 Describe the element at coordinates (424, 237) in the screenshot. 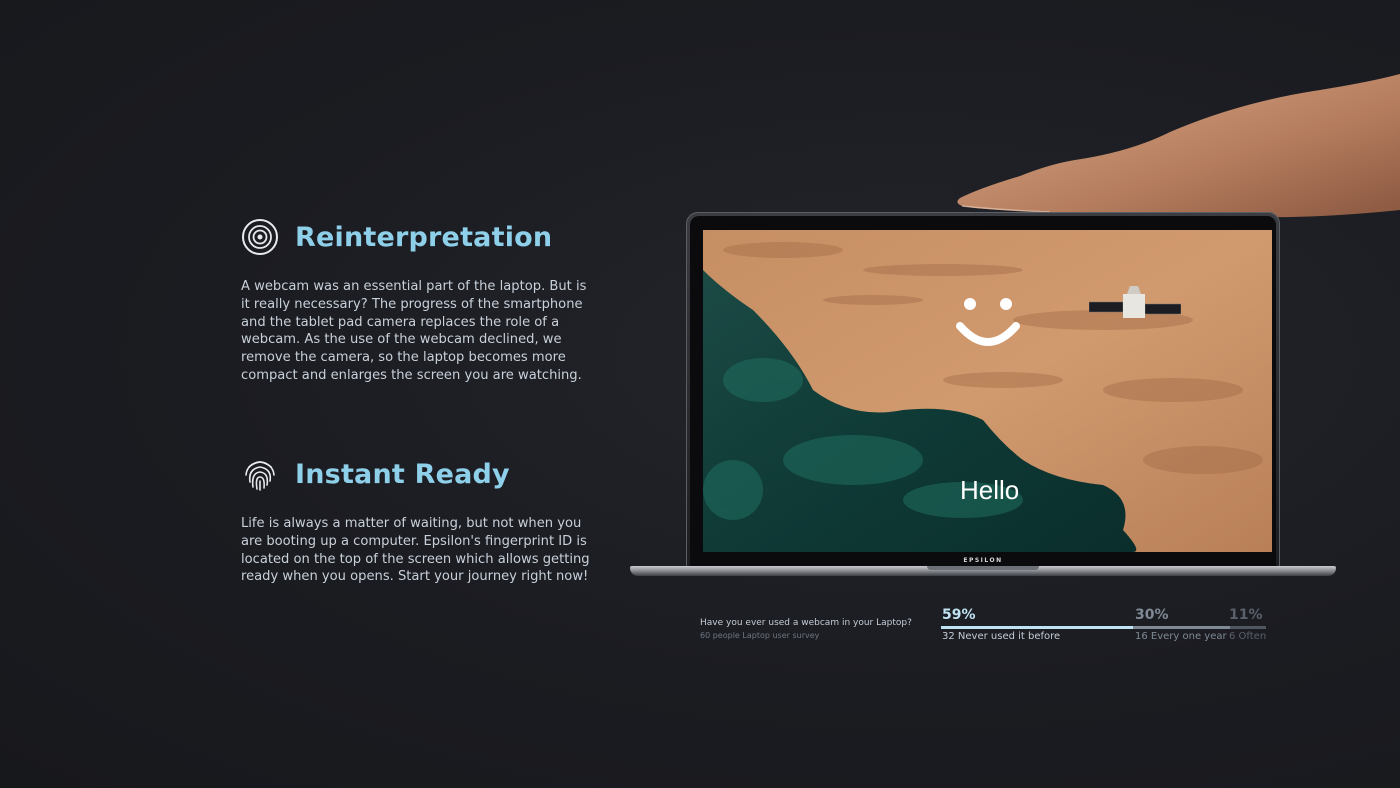

I see `section-title: Reinterpretation` at that location.